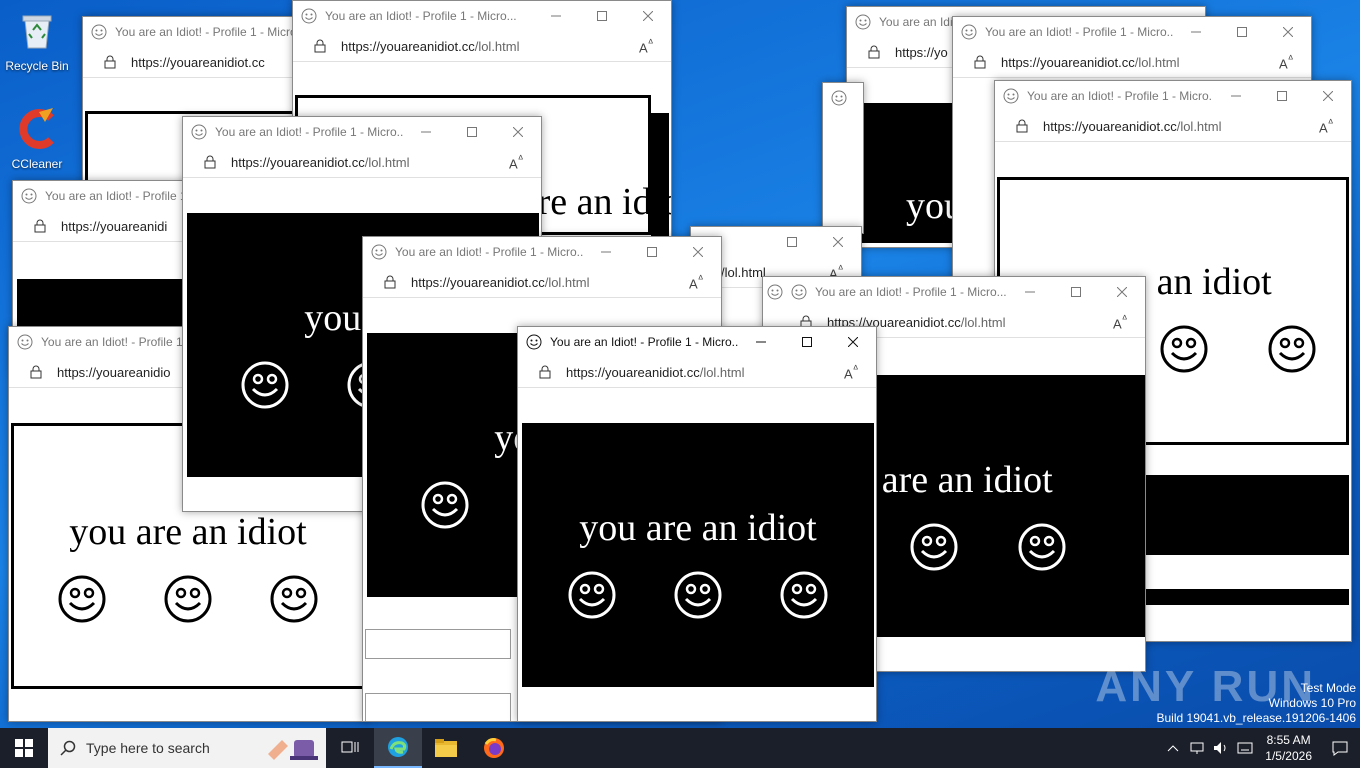 The image size is (1360, 768). I want to click on taskbar-clock: 8:55 AM 1/5/2026, so click(1288, 748).